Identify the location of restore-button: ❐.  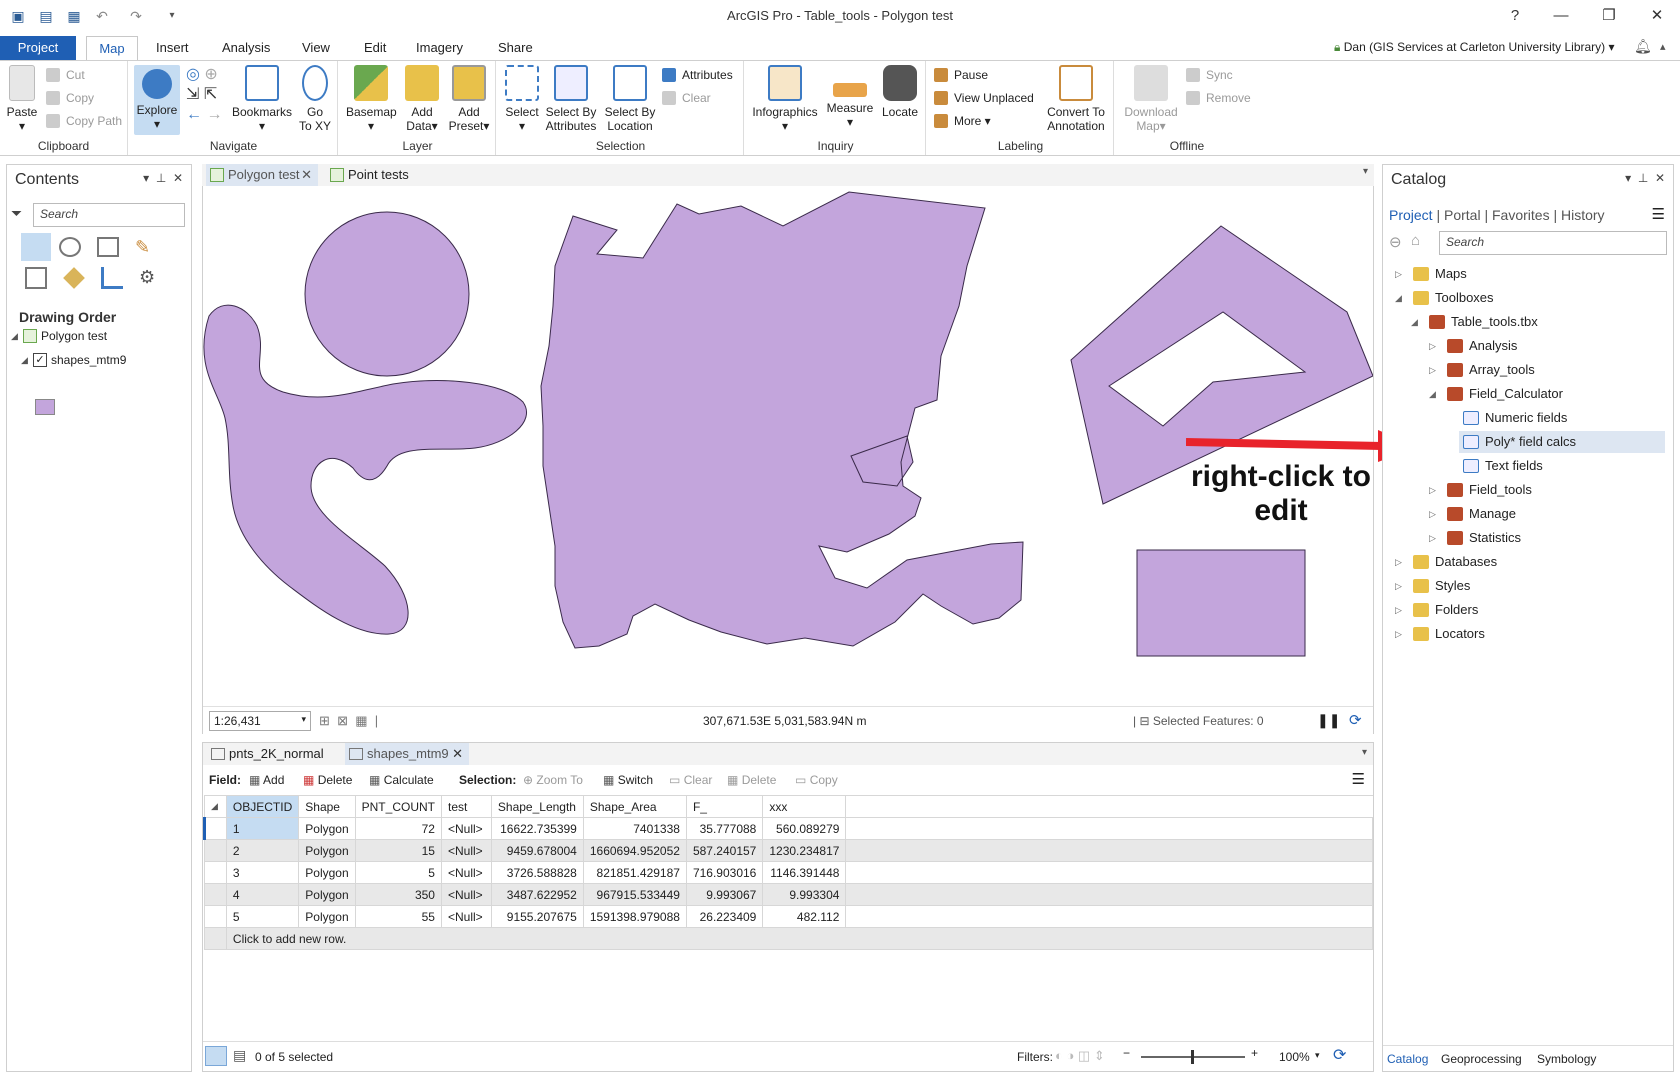
(1609, 16).